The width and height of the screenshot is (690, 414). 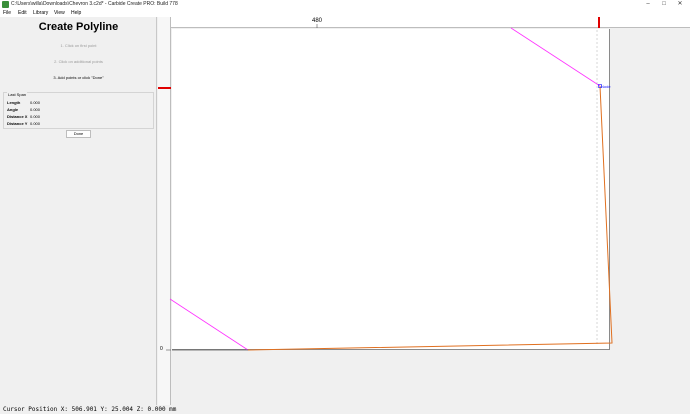 I want to click on top-ruler-cursor-marker, so click(x=599, y=22).